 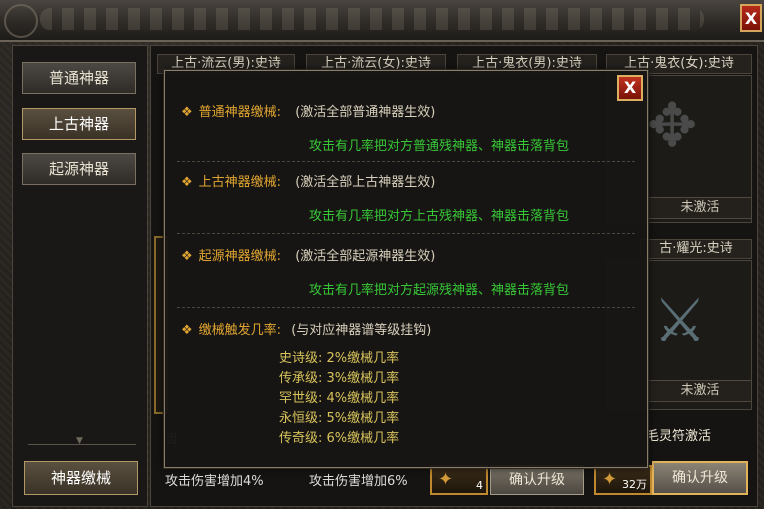 I want to click on material-count: 32万, so click(x=634, y=484).